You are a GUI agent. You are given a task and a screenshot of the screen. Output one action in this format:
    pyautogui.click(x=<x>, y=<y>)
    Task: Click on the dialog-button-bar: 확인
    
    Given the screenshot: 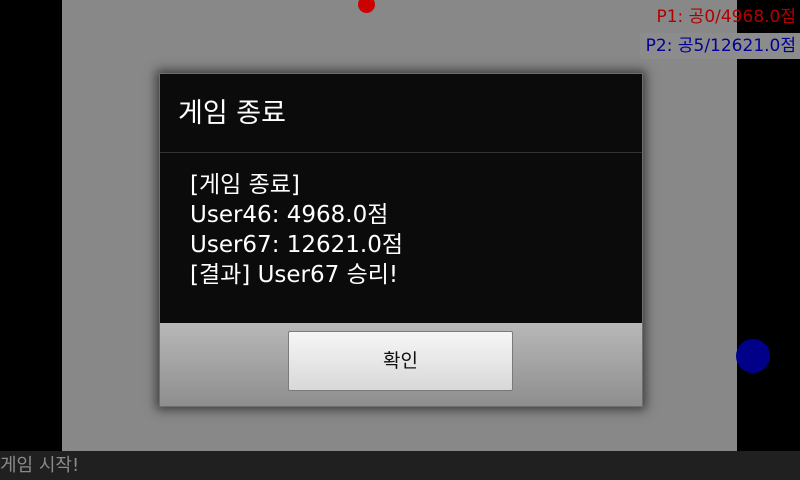 What is the action you would take?
    pyautogui.click(x=401, y=364)
    